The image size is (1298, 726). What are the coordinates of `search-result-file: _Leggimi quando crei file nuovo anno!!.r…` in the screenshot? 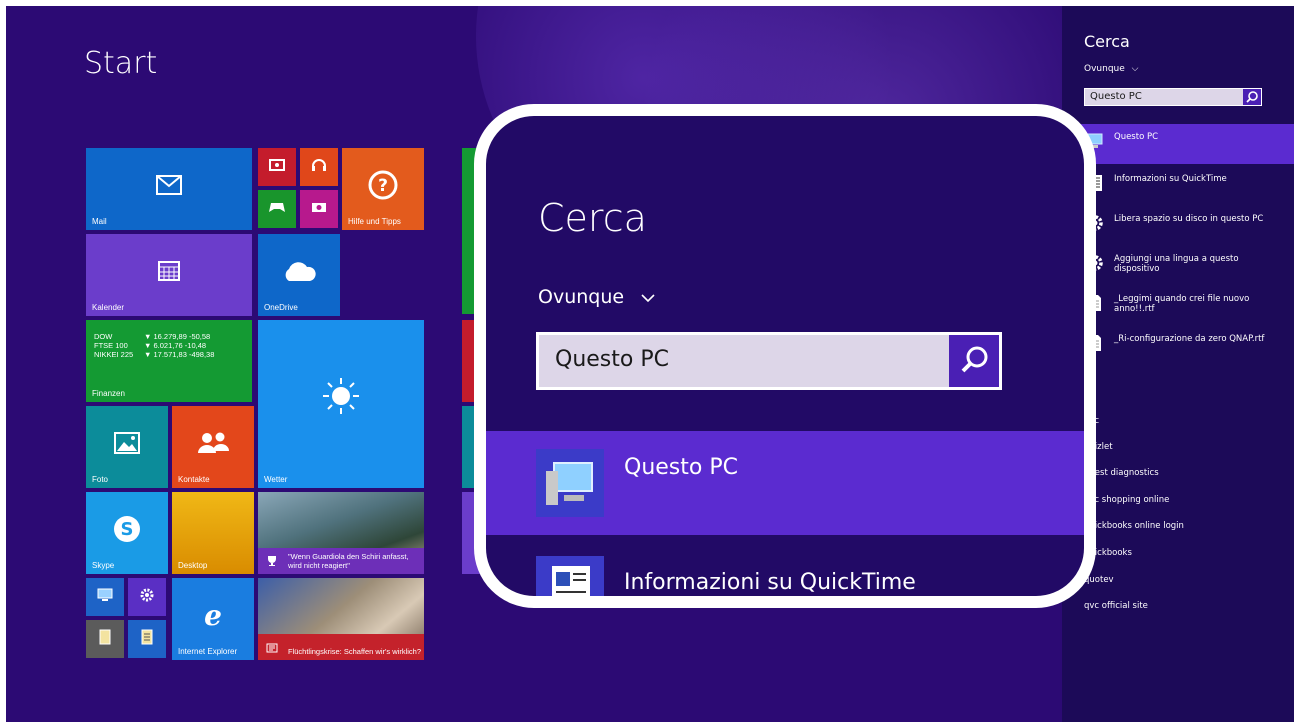 It's located at (1178, 306).